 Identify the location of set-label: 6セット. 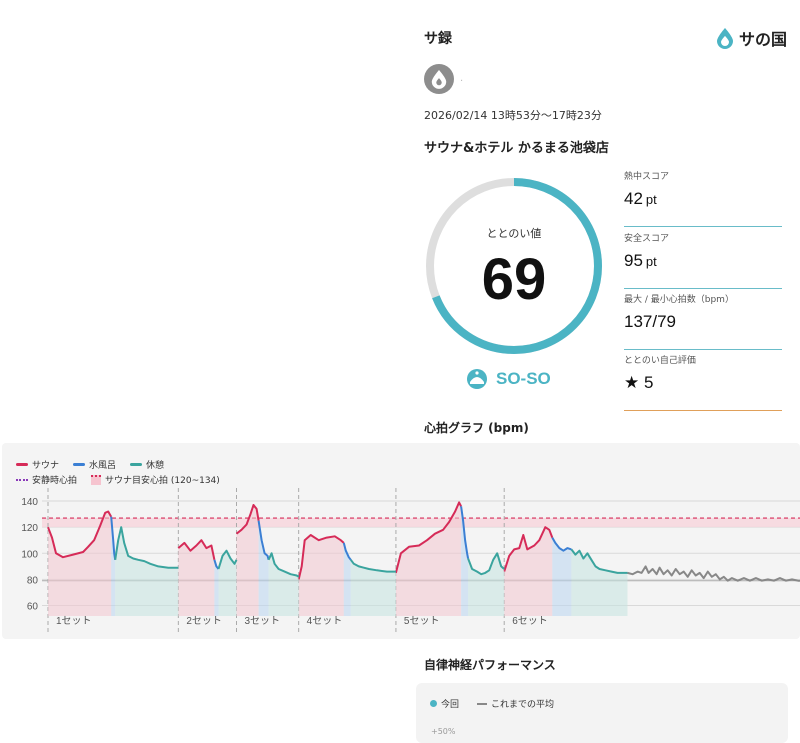
(530, 621).